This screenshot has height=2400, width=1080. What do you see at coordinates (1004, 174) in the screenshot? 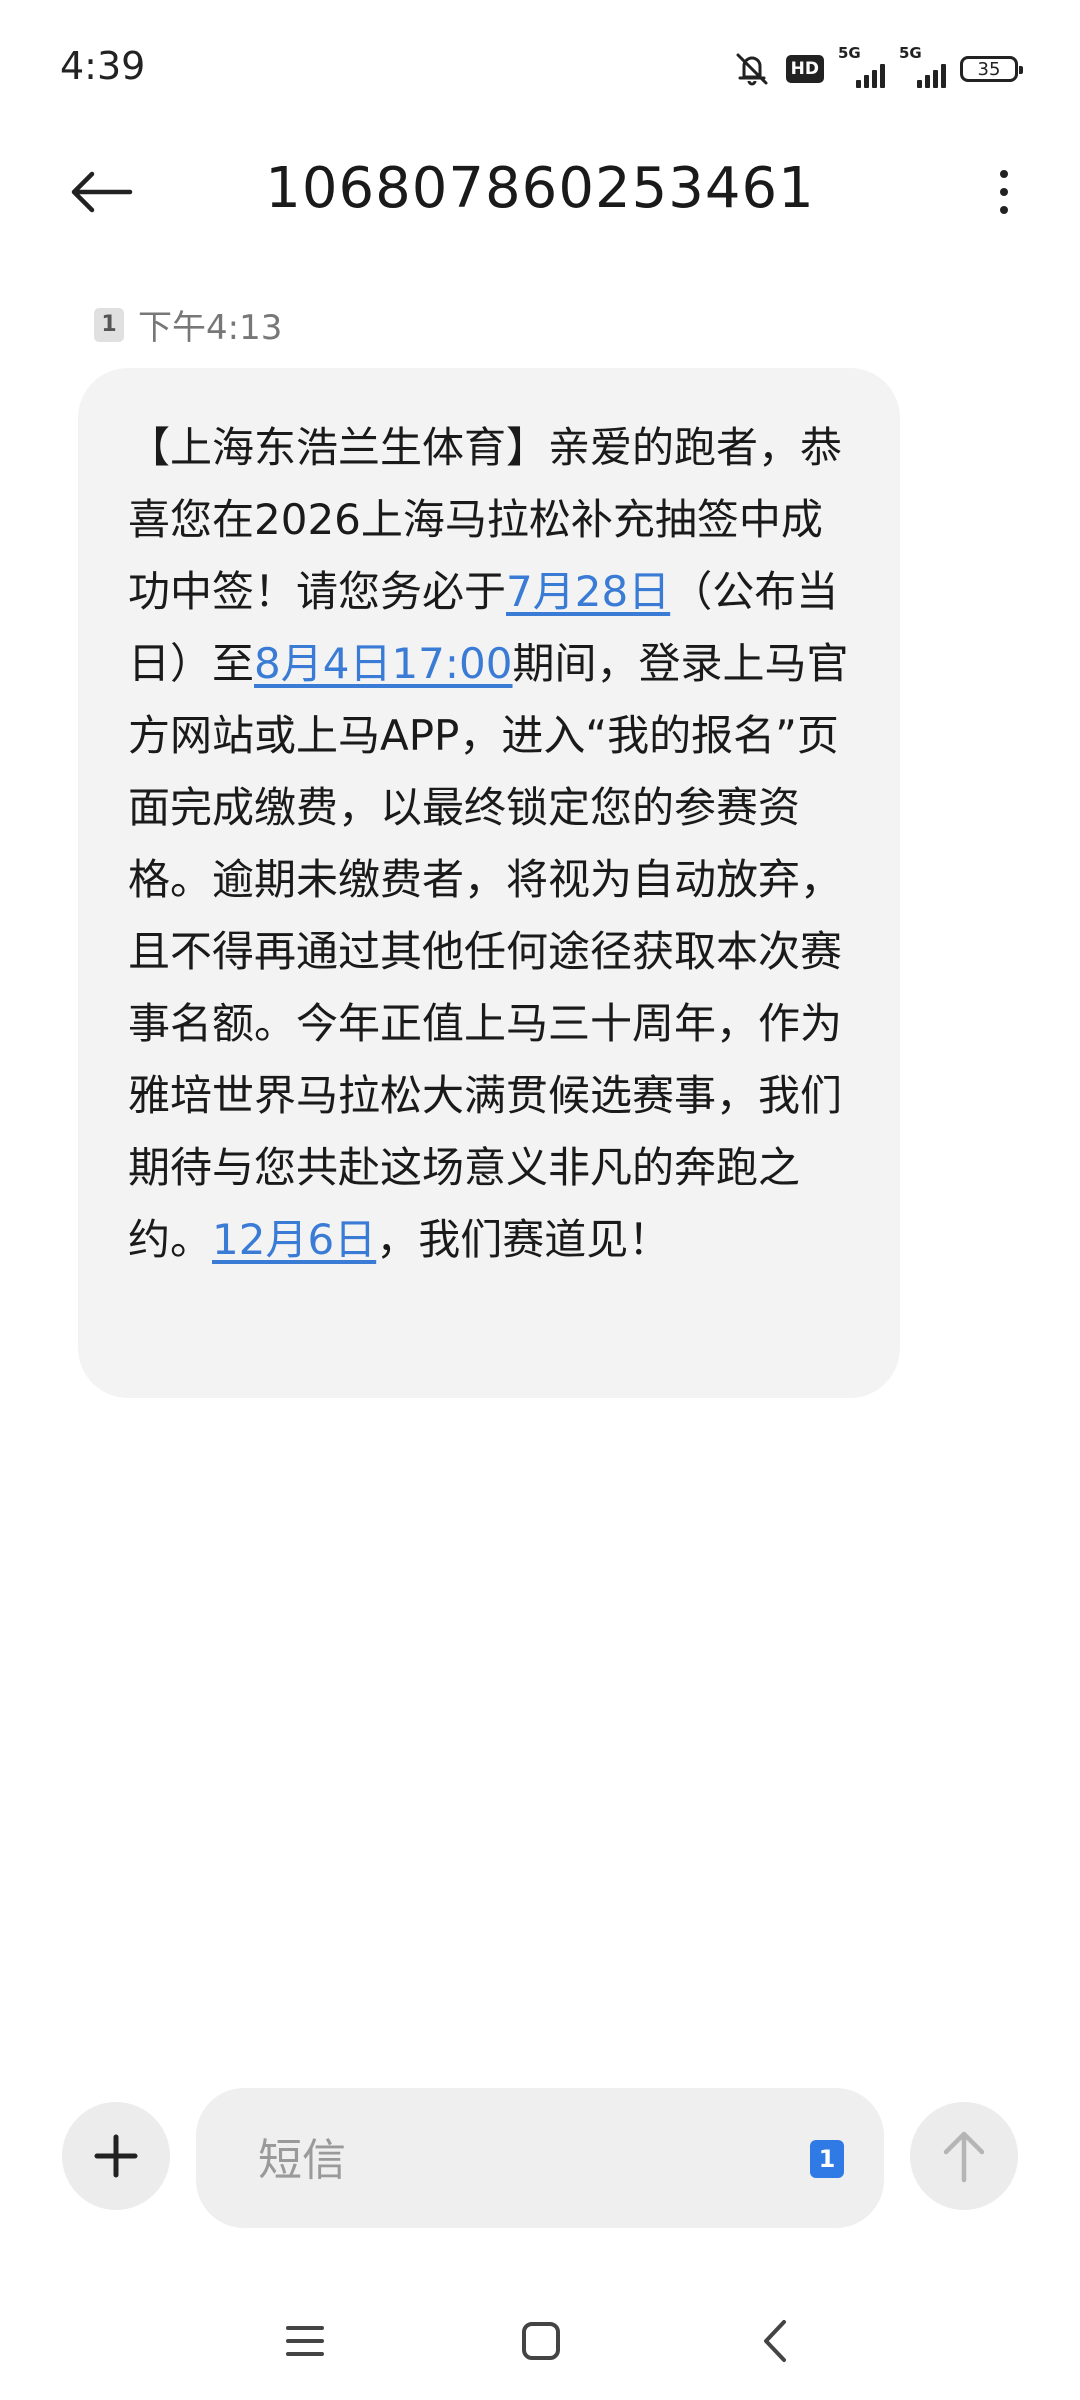
I see `more-vertical-icon` at bounding box center [1004, 174].